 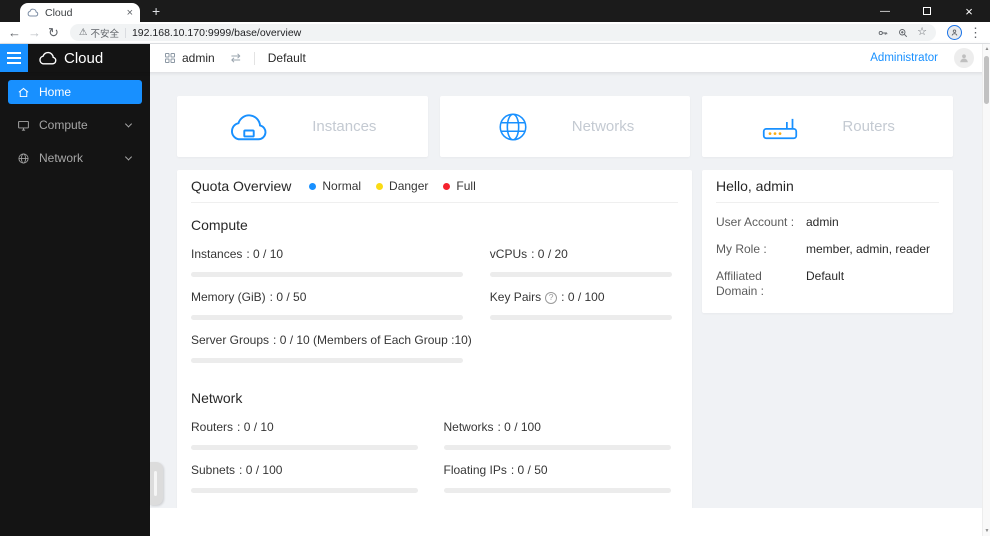 What do you see at coordinates (61, 158) in the screenshot?
I see `sidebar-item-label: Network` at bounding box center [61, 158].